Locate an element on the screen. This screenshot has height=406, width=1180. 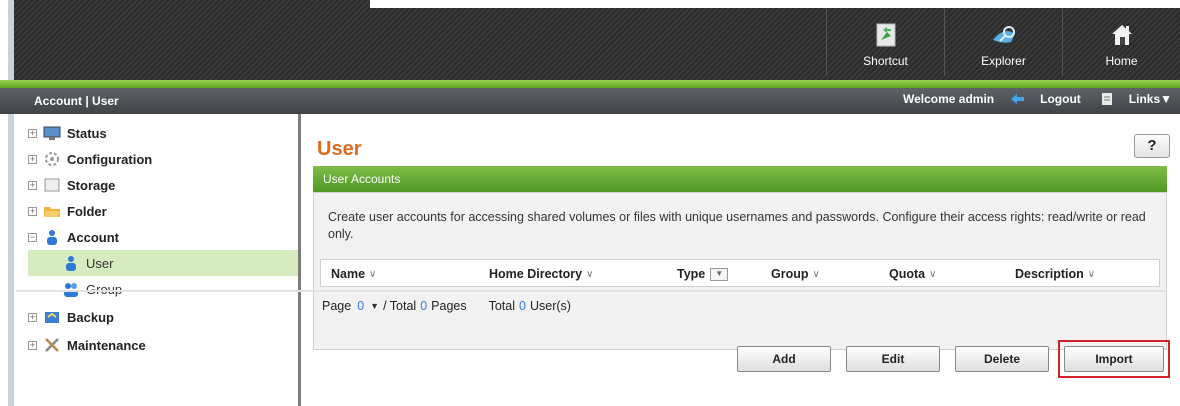
group-icon is located at coordinates (71, 290).